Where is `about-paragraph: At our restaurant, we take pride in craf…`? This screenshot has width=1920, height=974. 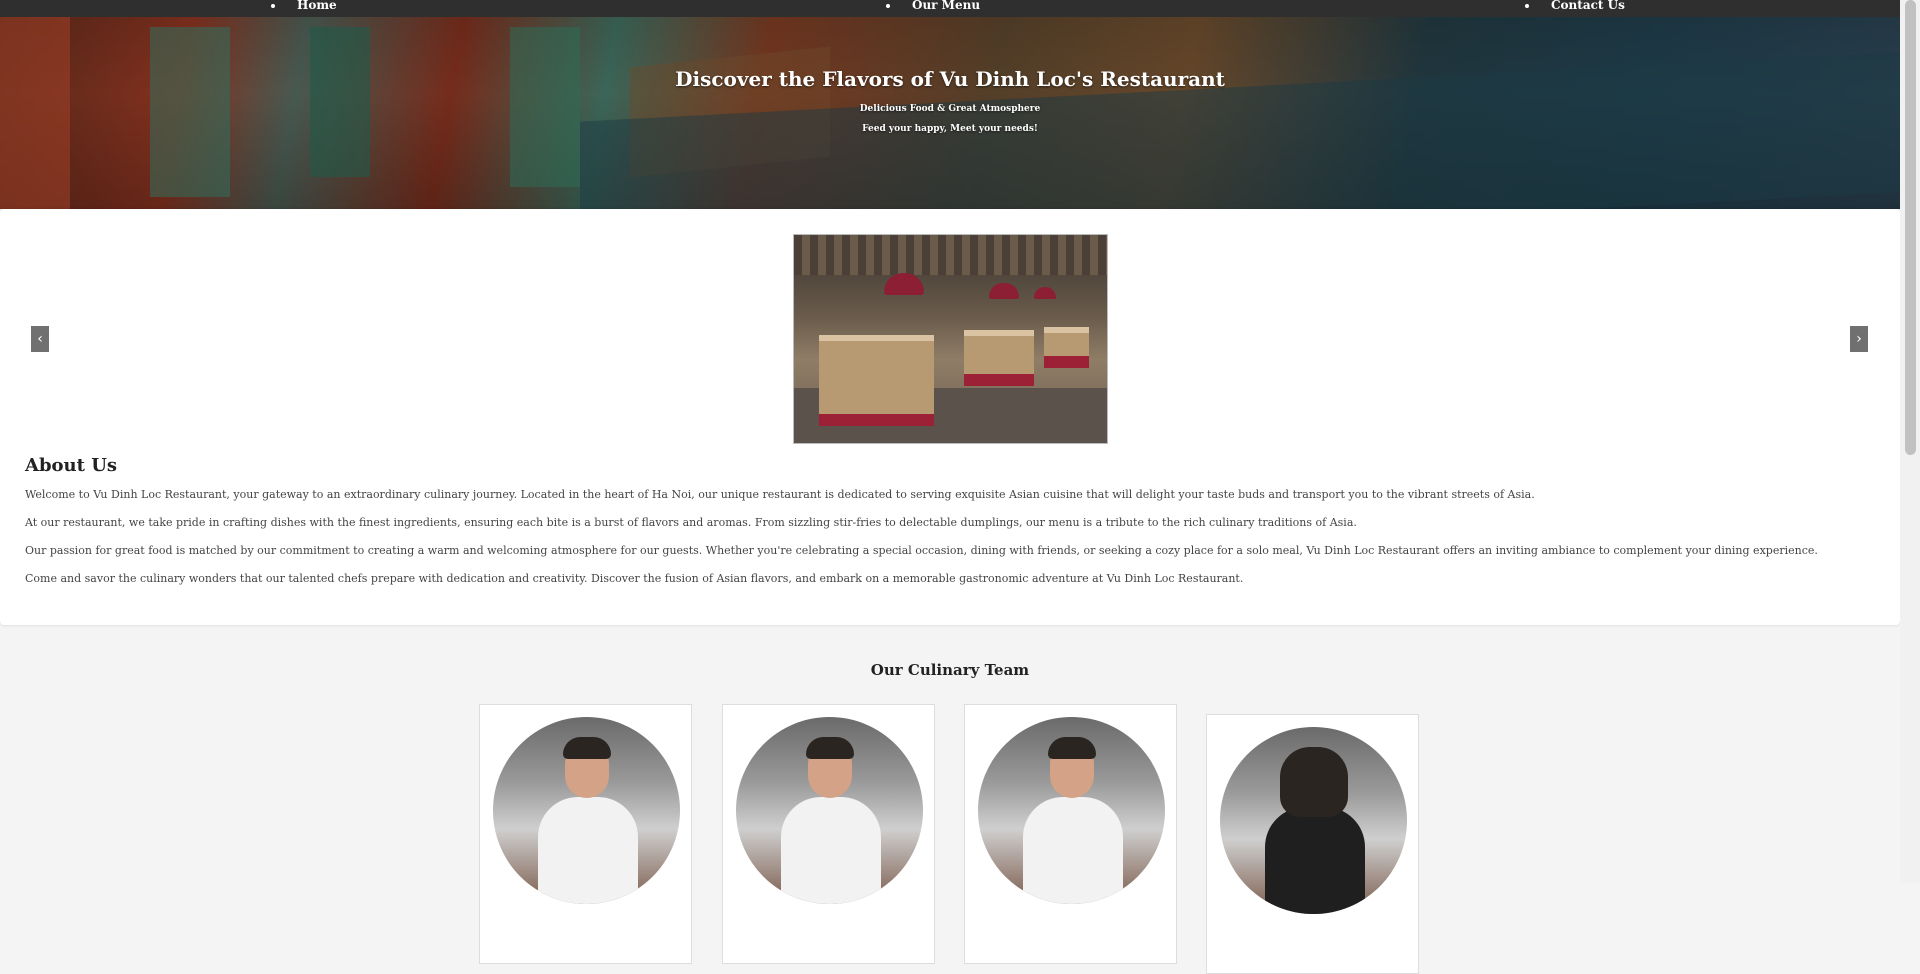 about-paragraph: At our restaurant, we take pride in craf… is located at coordinates (691, 522).